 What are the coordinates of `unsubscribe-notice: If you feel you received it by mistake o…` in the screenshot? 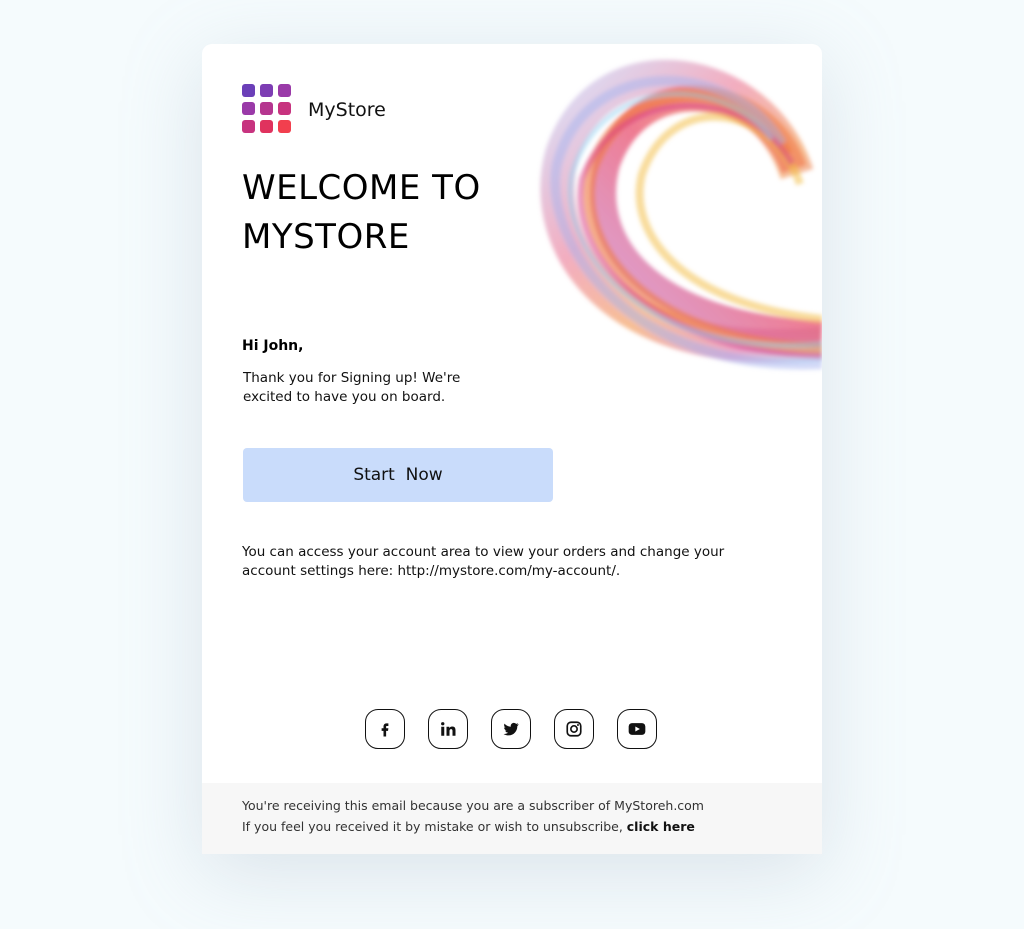 It's located at (468, 826).